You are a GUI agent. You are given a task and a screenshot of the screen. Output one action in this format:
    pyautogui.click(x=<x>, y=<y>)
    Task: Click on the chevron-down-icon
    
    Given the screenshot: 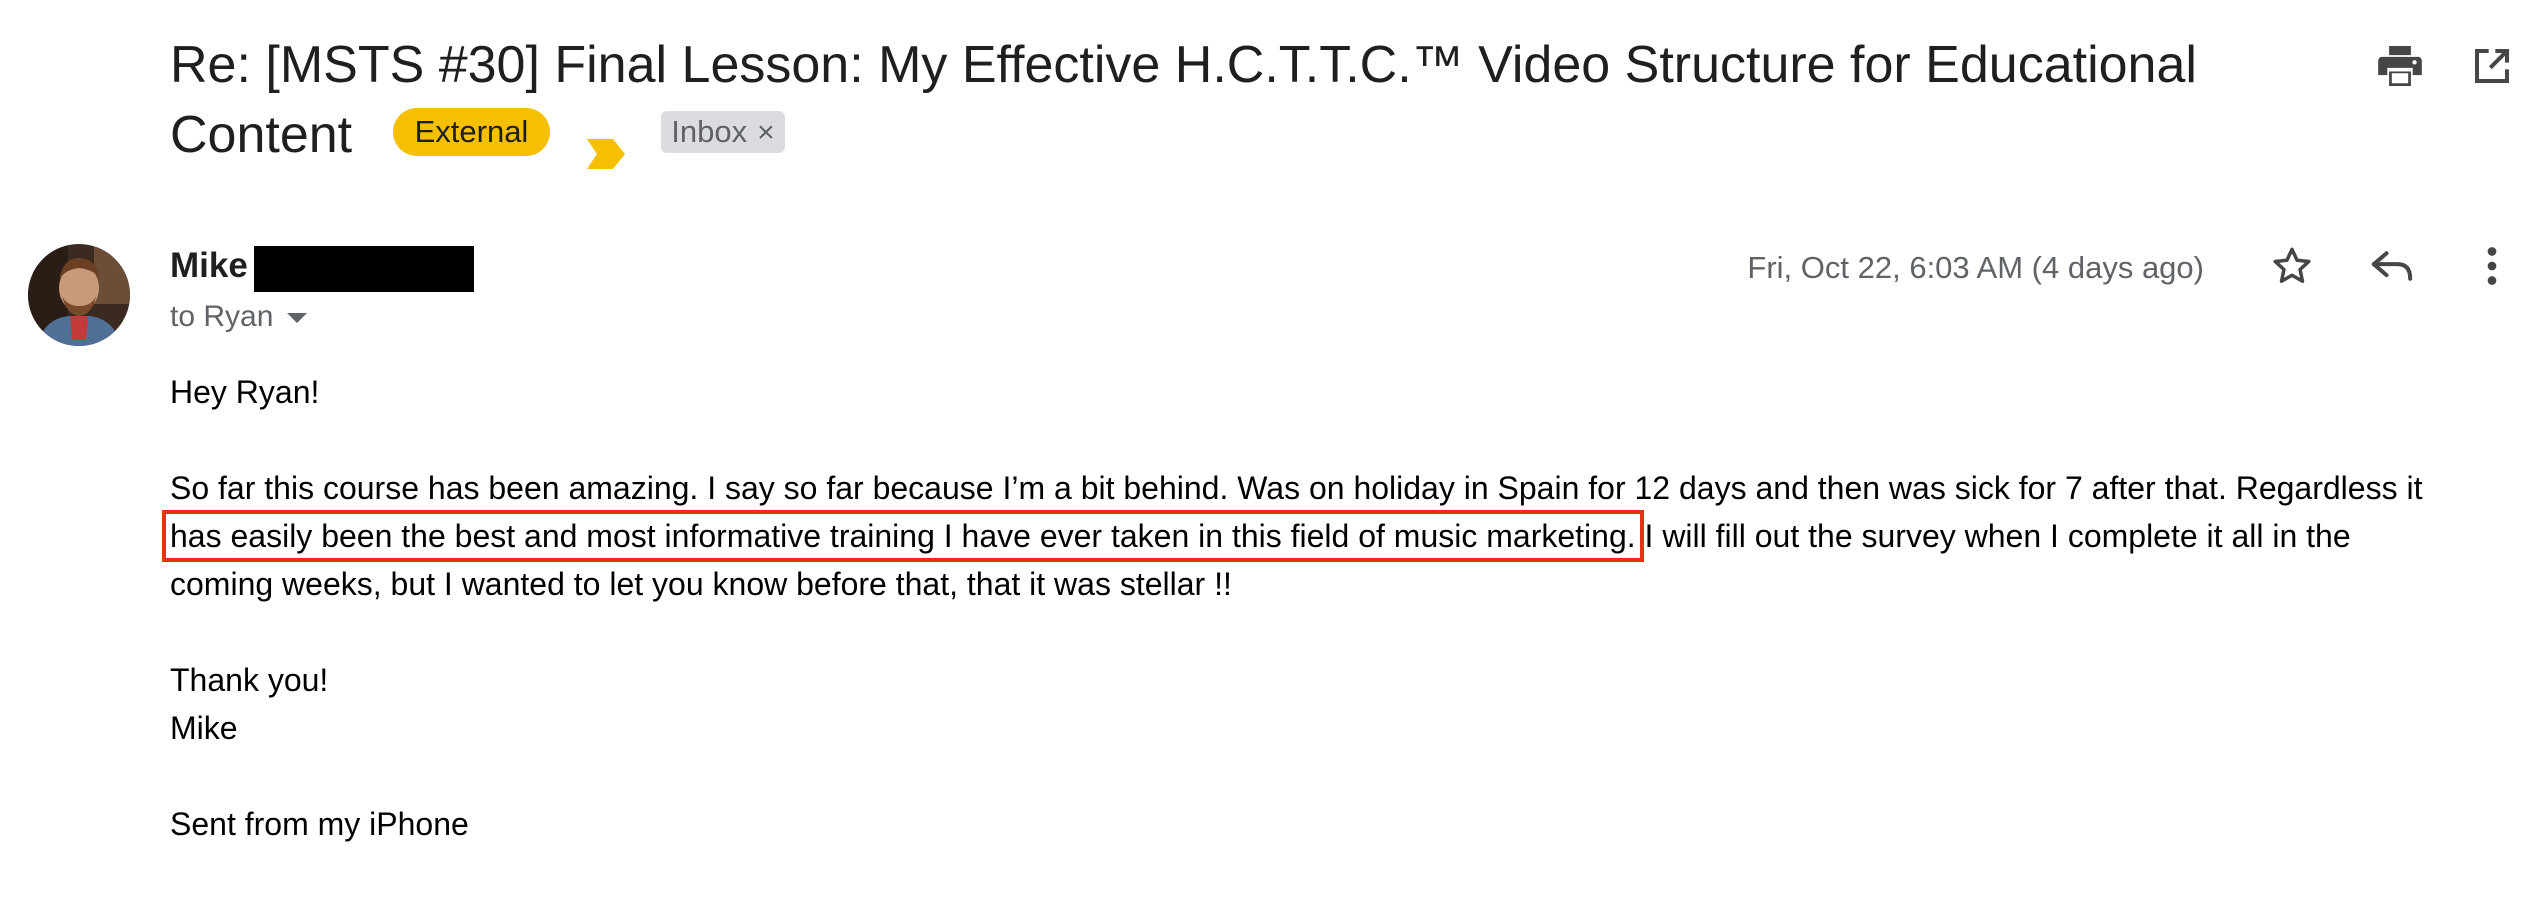 What is the action you would take?
    pyautogui.click(x=297, y=318)
    